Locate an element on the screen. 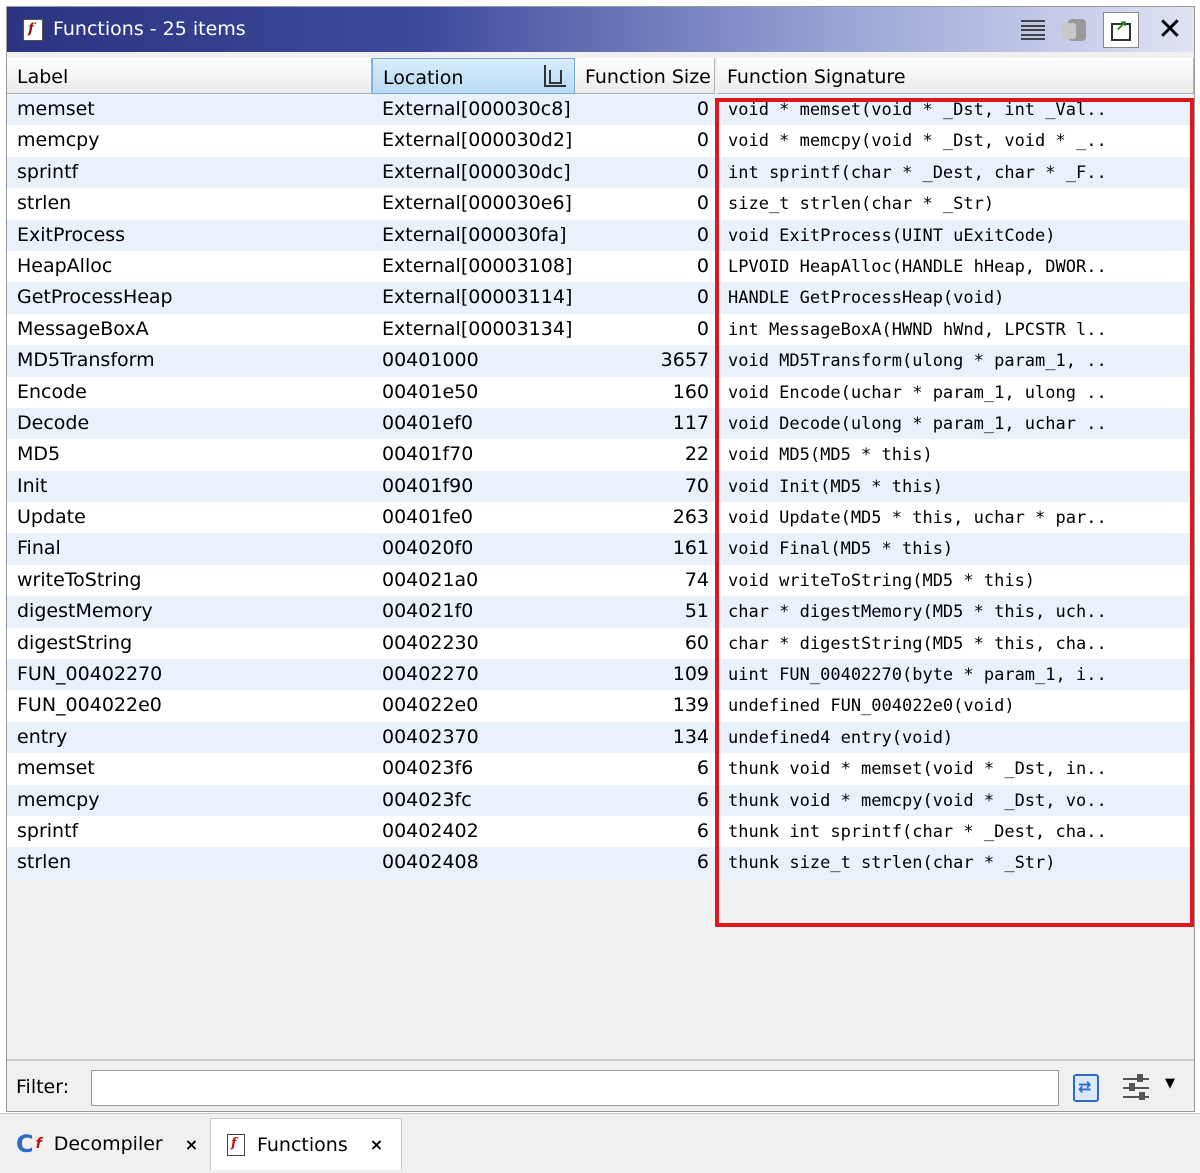  cell-location: External[00003114] is located at coordinates (477, 297).